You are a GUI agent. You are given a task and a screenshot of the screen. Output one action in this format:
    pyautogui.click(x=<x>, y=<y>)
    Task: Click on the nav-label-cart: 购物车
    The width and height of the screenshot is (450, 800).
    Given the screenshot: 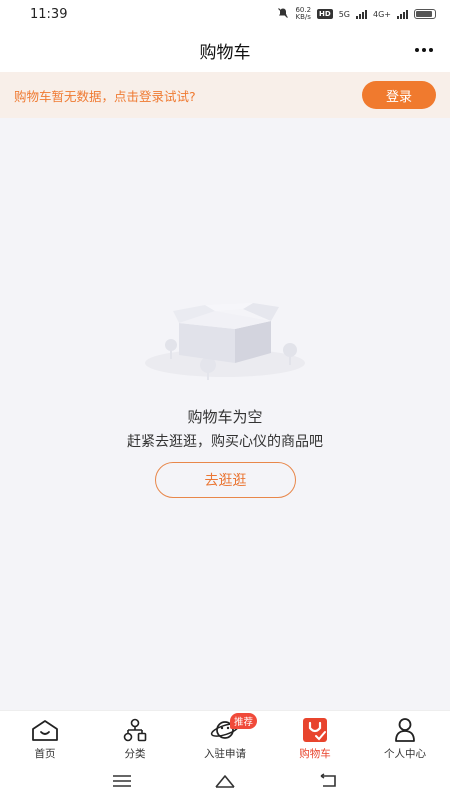 What is the action you would take?
    pyautogui.click(x=315, y=754)
    